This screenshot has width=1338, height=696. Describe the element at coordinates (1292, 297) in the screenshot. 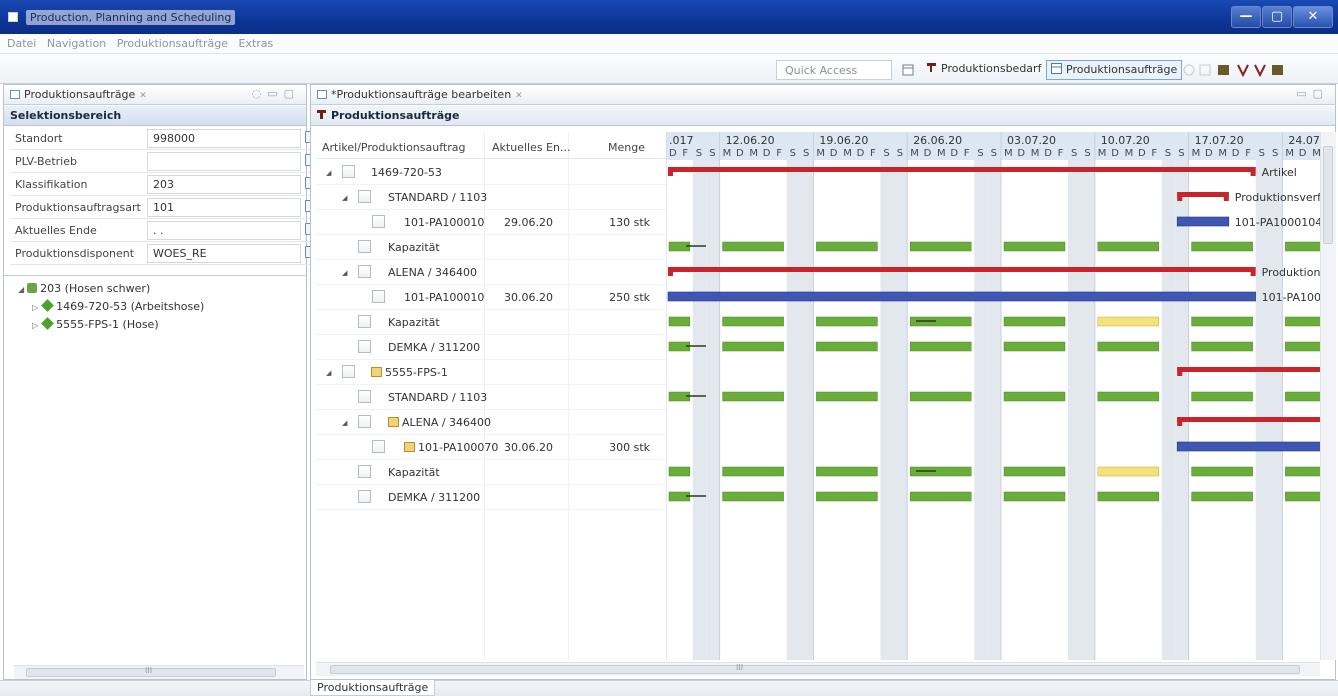

I see `bar-label: 101-PA1000108` at that location.